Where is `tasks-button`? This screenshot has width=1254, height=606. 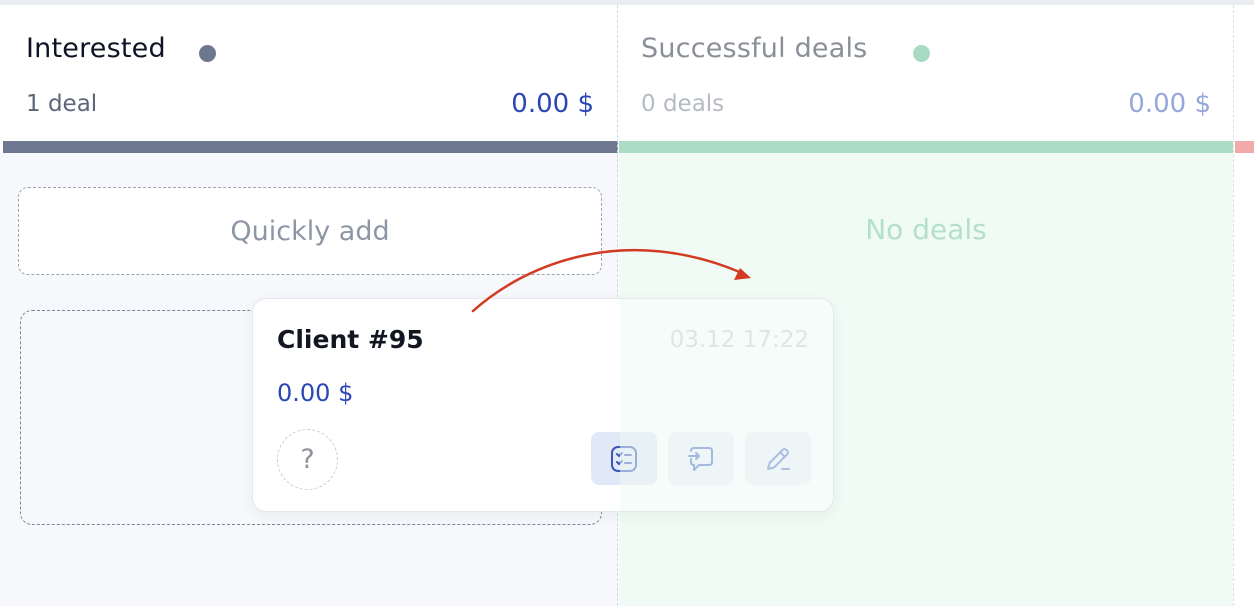
tasks-button is located at coordinates (624, 458).